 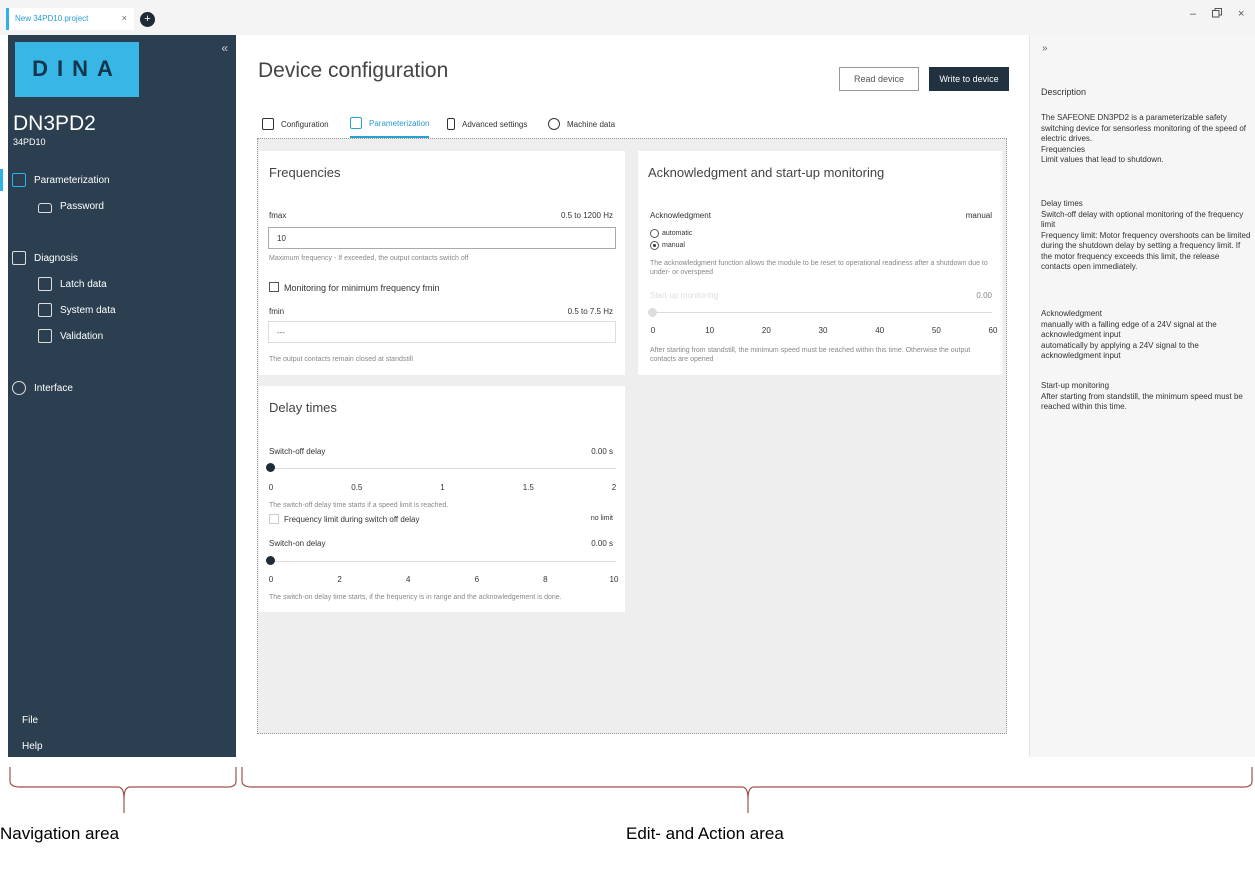 What do you see at coordinates (72, 180) in the screenshot?
I see `sidebar-item-label: Parameterization` at bounding box center [72, 180].